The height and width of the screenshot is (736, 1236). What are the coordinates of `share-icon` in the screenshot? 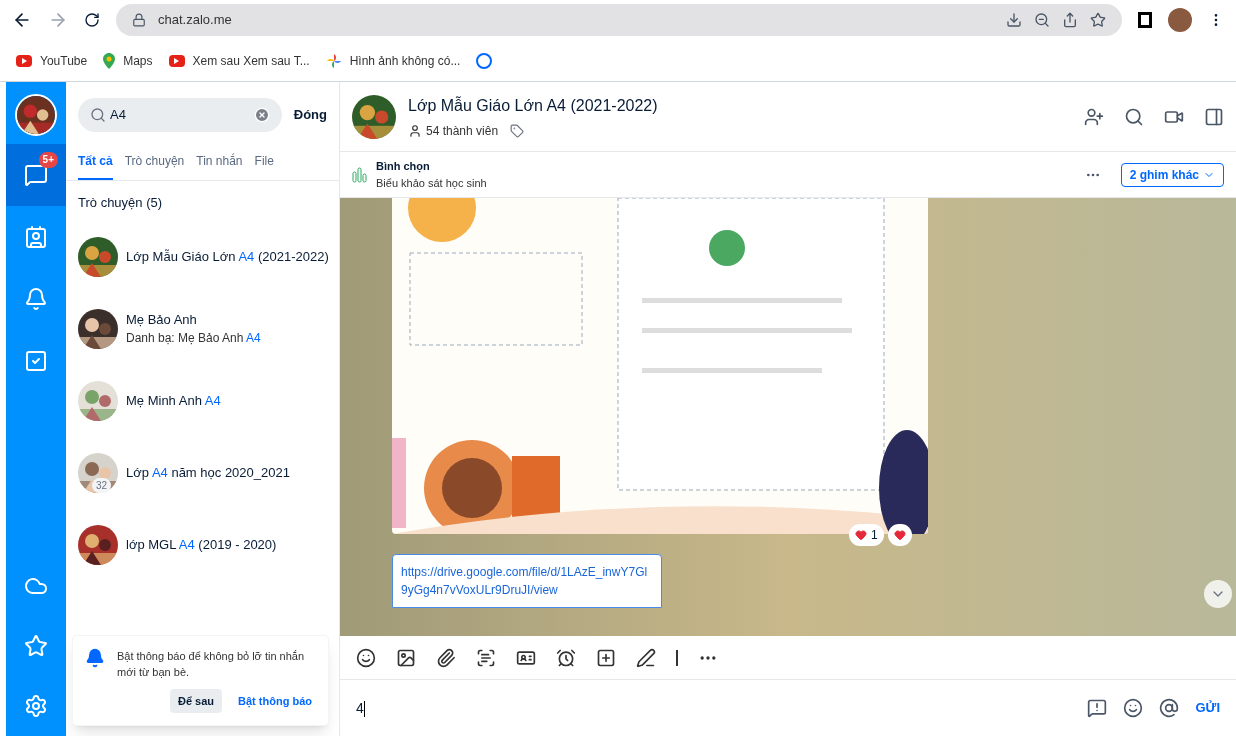 It's located at (1070, 20).